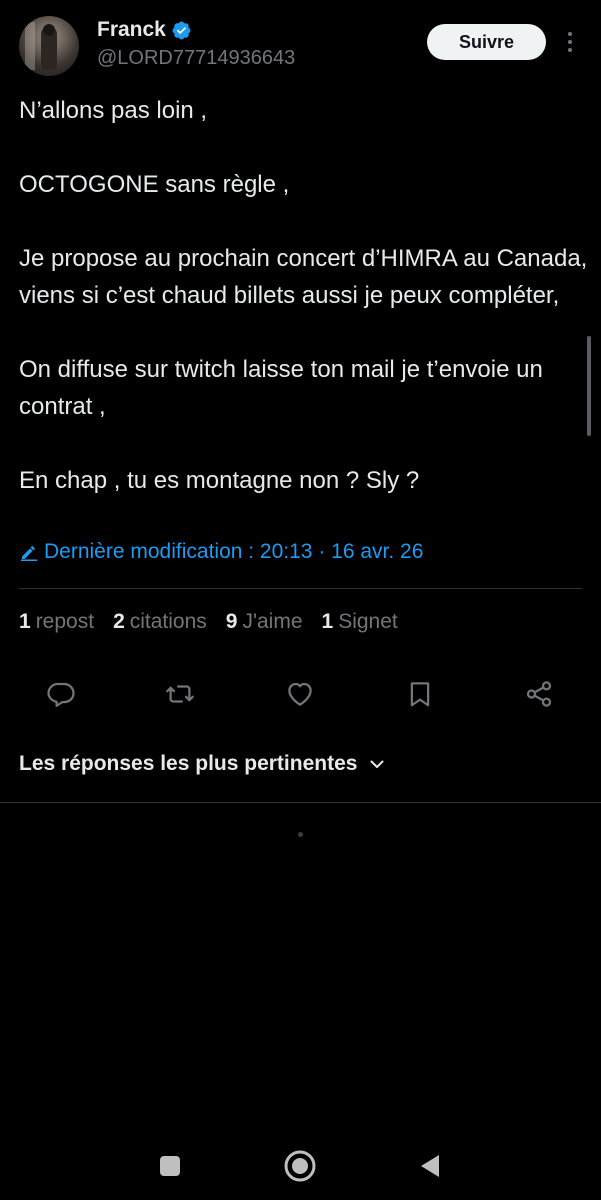  What do you see at coordinates (181, 30) in the screenshot?
I see `verified-badge-icon` at bounding box center [181, 30].